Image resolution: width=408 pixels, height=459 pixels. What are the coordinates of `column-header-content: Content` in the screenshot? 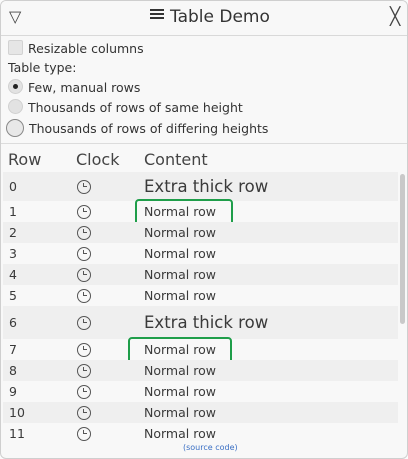 It's located at (176, 159).